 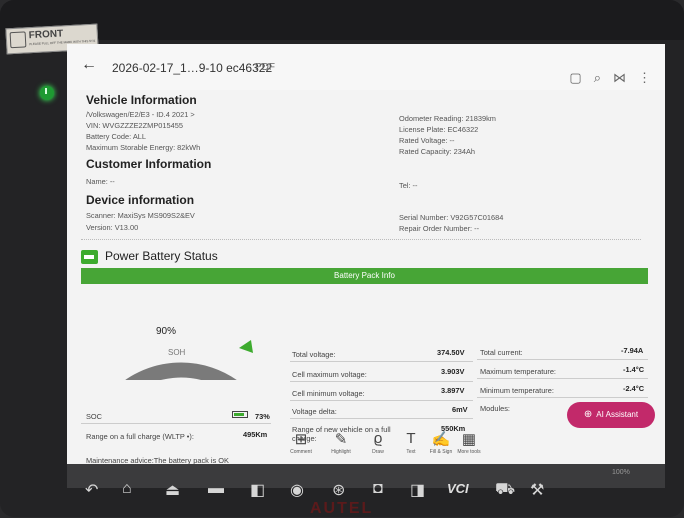 I want to click on ai-assistant-label: AI Assistant, so click(x=617, y=414).